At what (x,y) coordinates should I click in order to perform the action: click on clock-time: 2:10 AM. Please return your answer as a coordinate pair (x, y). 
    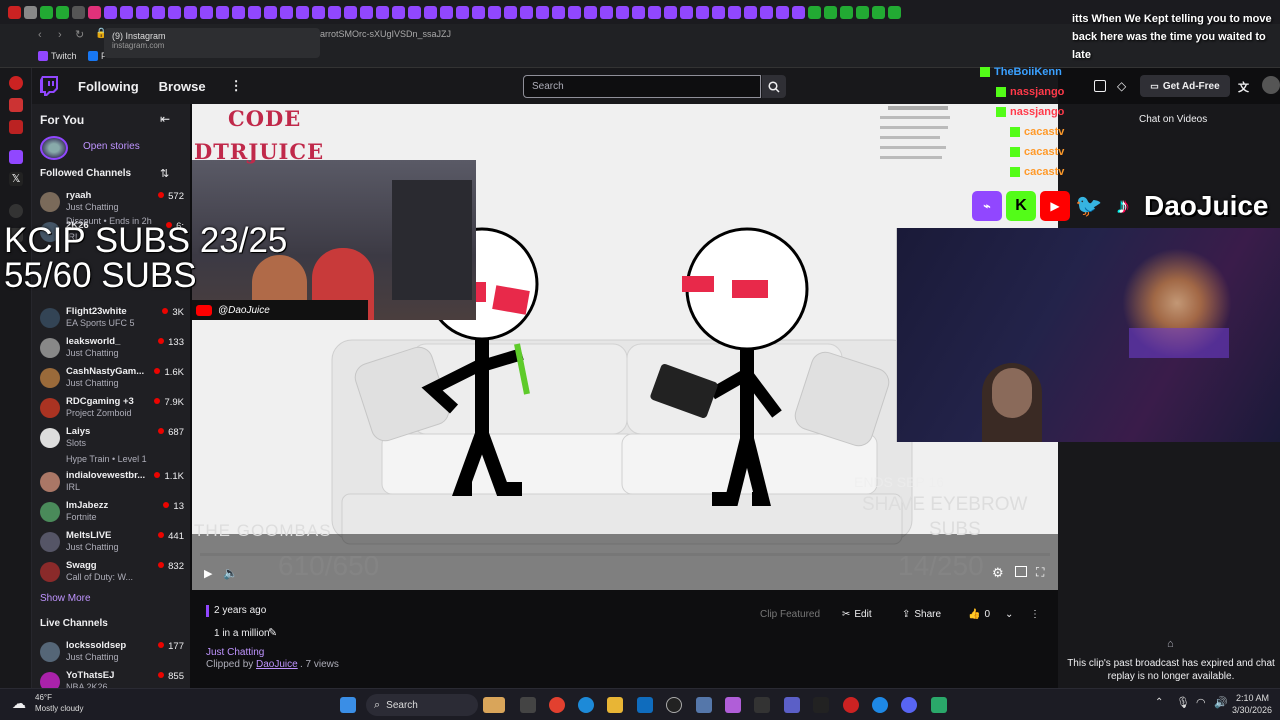
    Looking at the image, I should click on (1252, 698).